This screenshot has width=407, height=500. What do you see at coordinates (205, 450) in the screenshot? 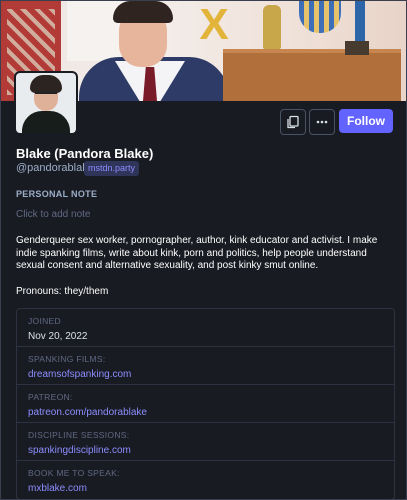
I see `field-link: spankingdiscipline.com` at bounding box center [205, 450].